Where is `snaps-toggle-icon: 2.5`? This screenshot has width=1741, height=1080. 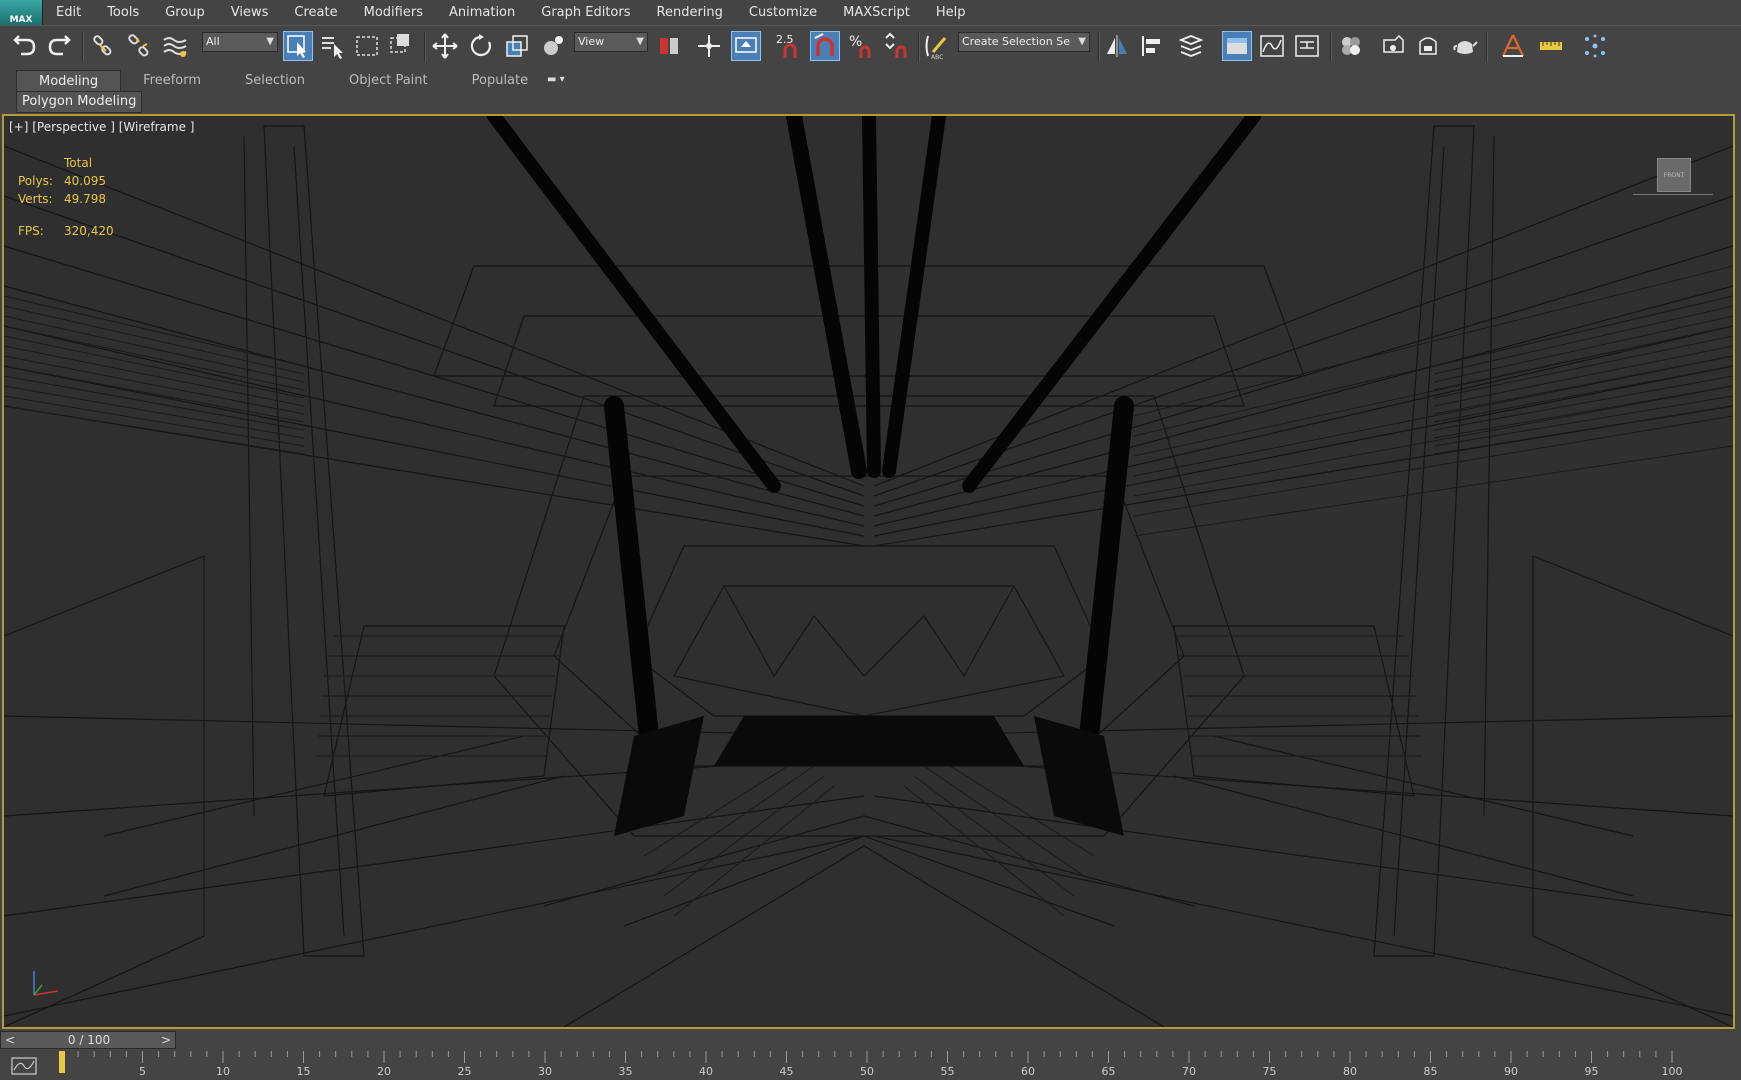
snaps-toggle-icon: 2.5 is located at coordinates (787, 46).